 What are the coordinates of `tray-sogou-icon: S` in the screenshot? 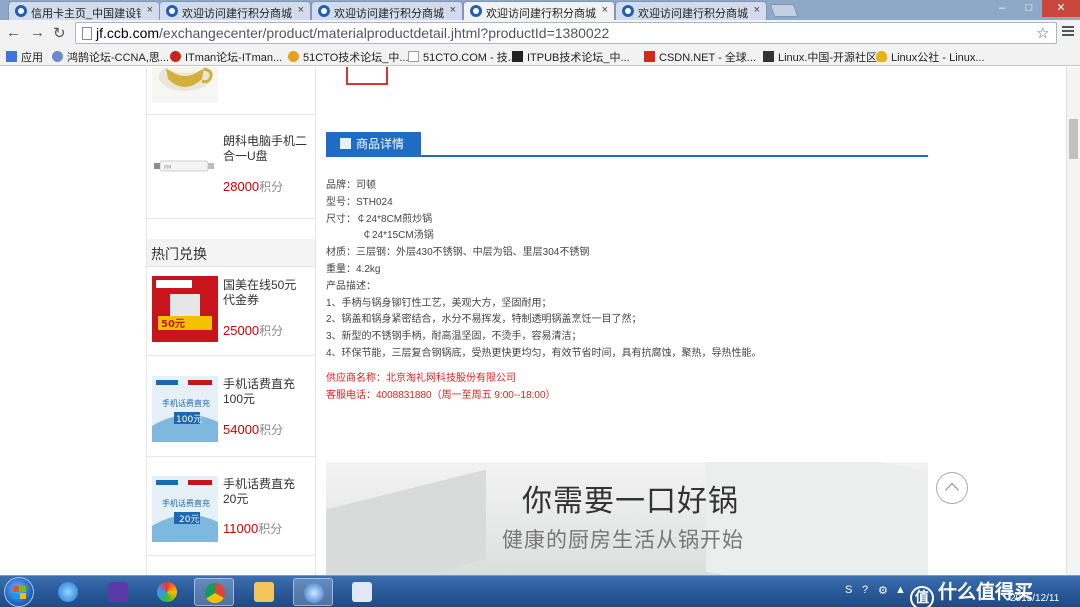 It's located at (848, 590).